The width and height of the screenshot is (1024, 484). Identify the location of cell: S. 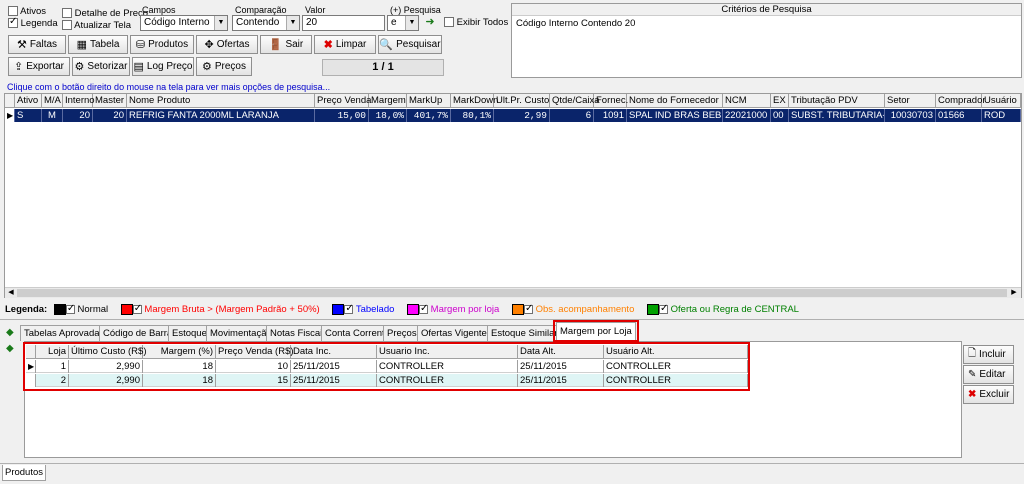
(28, 115).